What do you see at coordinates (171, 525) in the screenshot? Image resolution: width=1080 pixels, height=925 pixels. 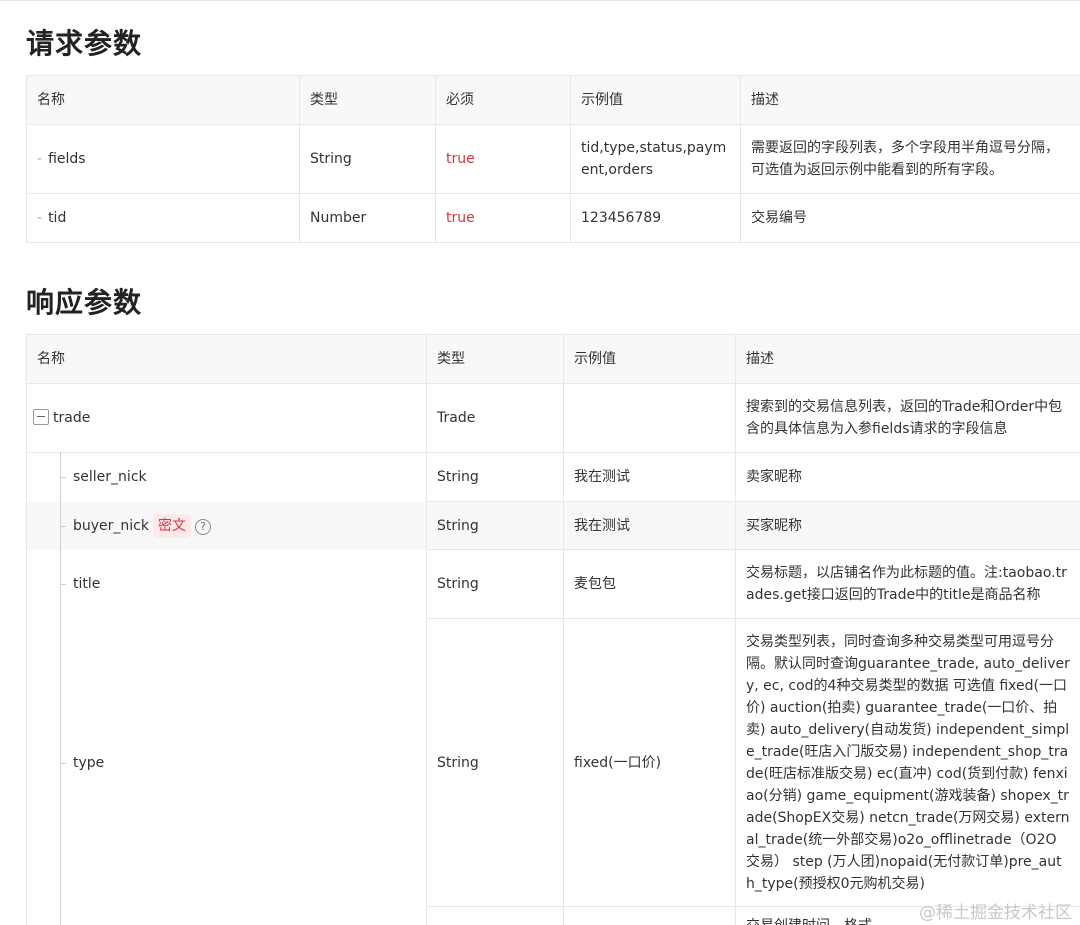 I see `encrypted-badge: 密文` at bounding box center [171, 525].